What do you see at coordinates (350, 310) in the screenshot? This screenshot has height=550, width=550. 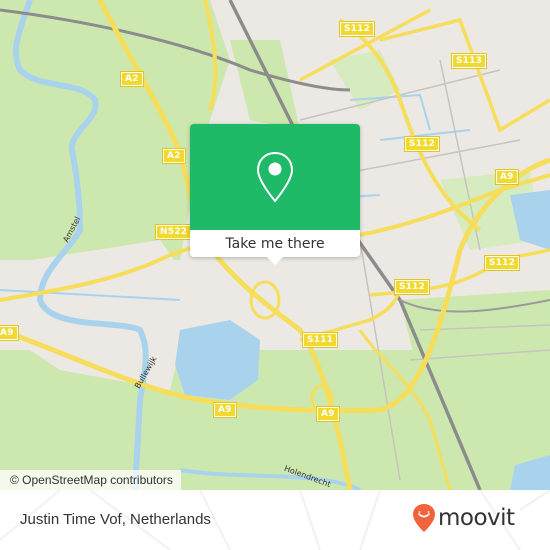 I see `road-s111` at bounding box center [350, 310].